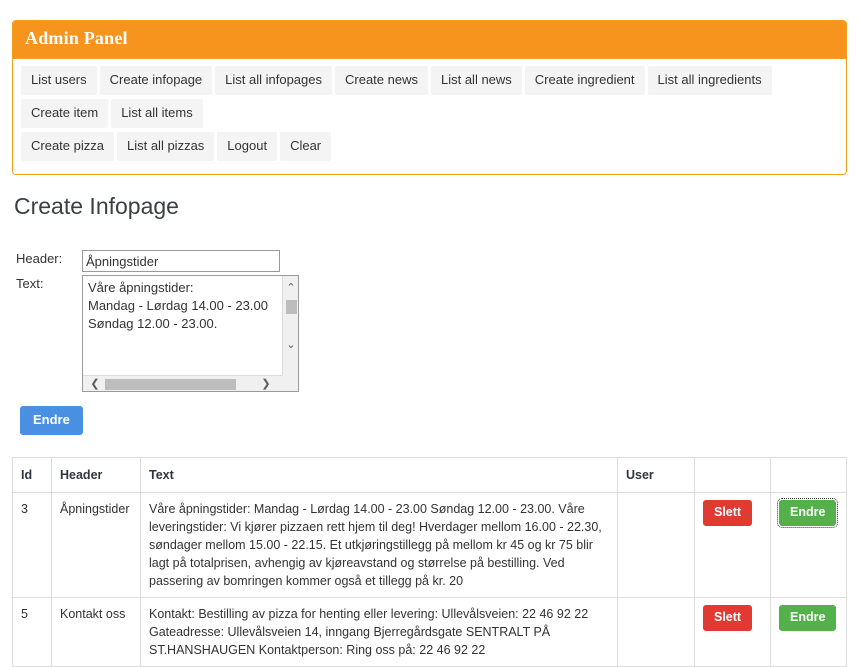 This screenshot has width=859, height=667. Describe the element at coordinates (95, 384) in the screenshot. I see `chevron-left-icon: ❮` at that location.